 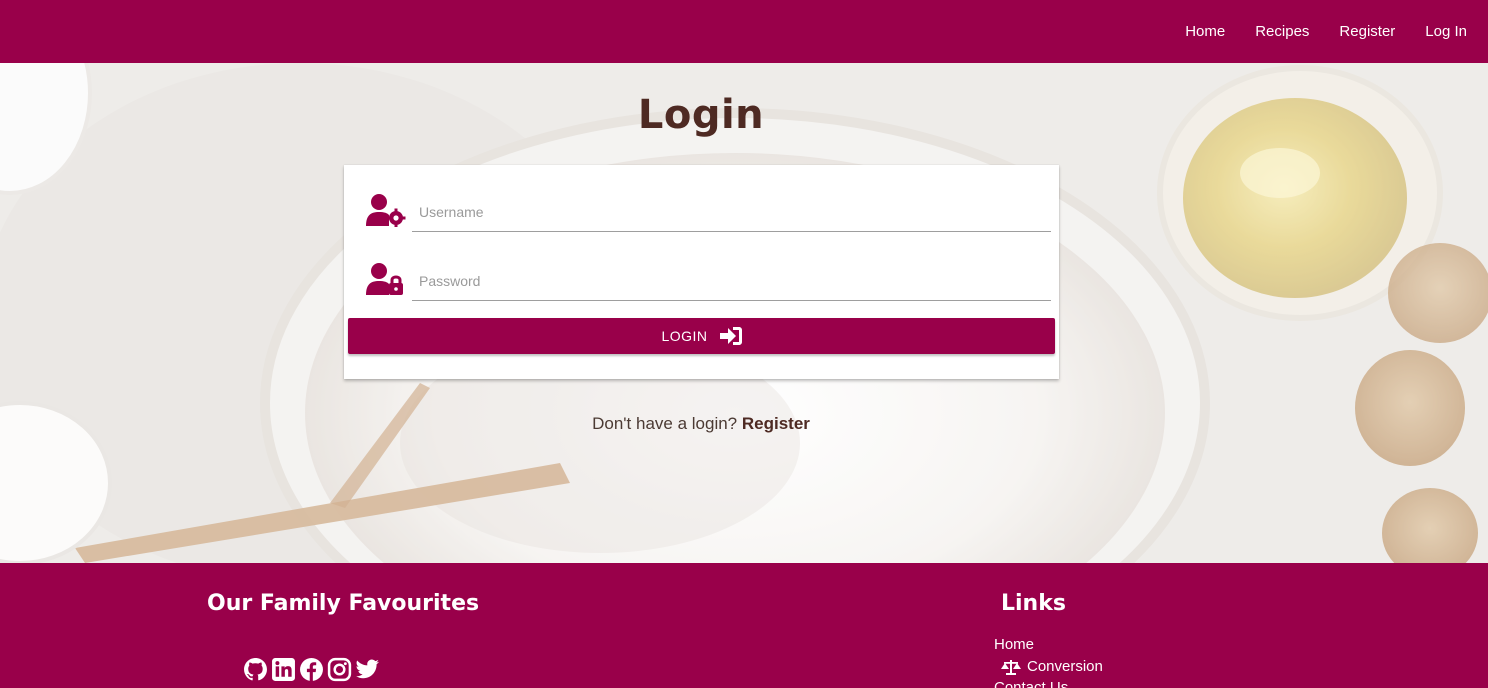 I want to click on footer-title-favourites: Our Family Favourites, so click(x=343, y=603).